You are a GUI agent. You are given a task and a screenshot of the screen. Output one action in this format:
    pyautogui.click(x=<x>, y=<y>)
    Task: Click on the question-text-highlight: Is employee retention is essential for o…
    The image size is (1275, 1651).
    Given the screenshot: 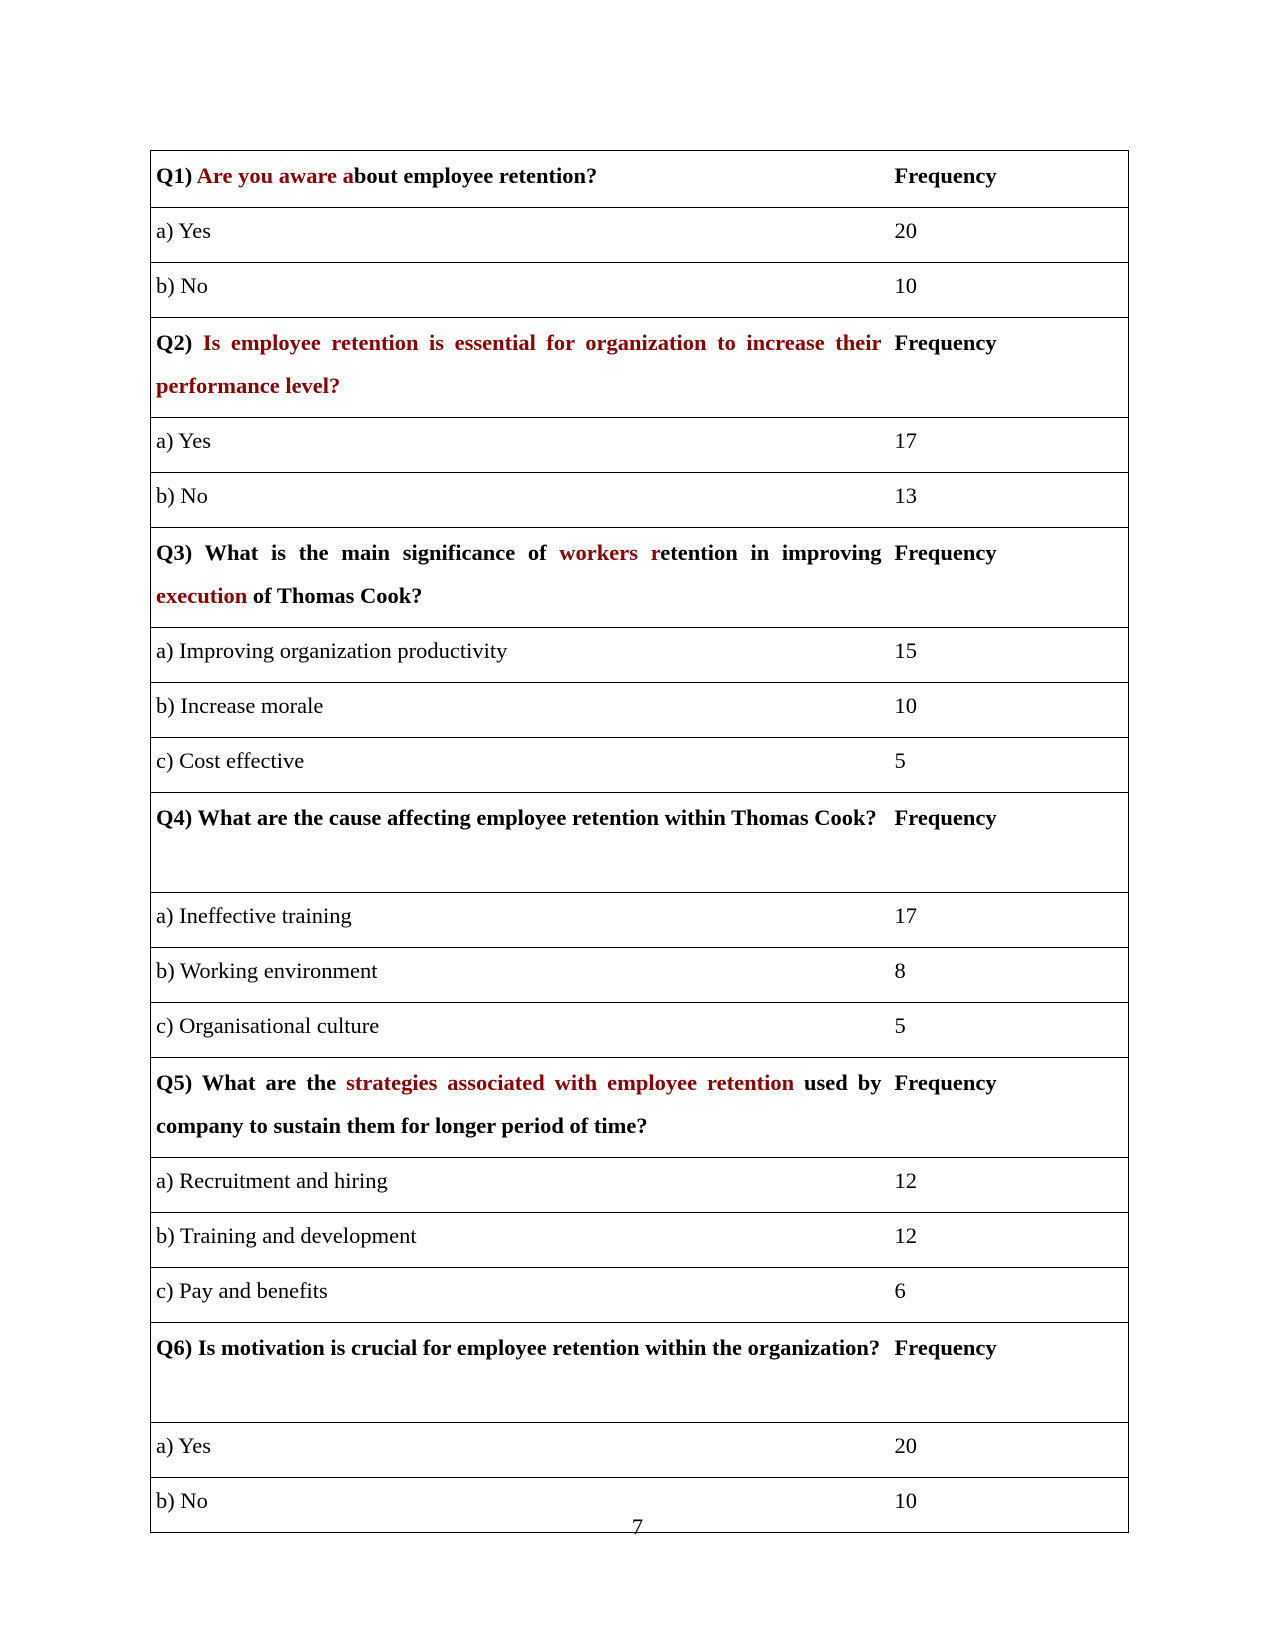 What is the action you would take?
    pyautogui.click(x=519, y=364)
    